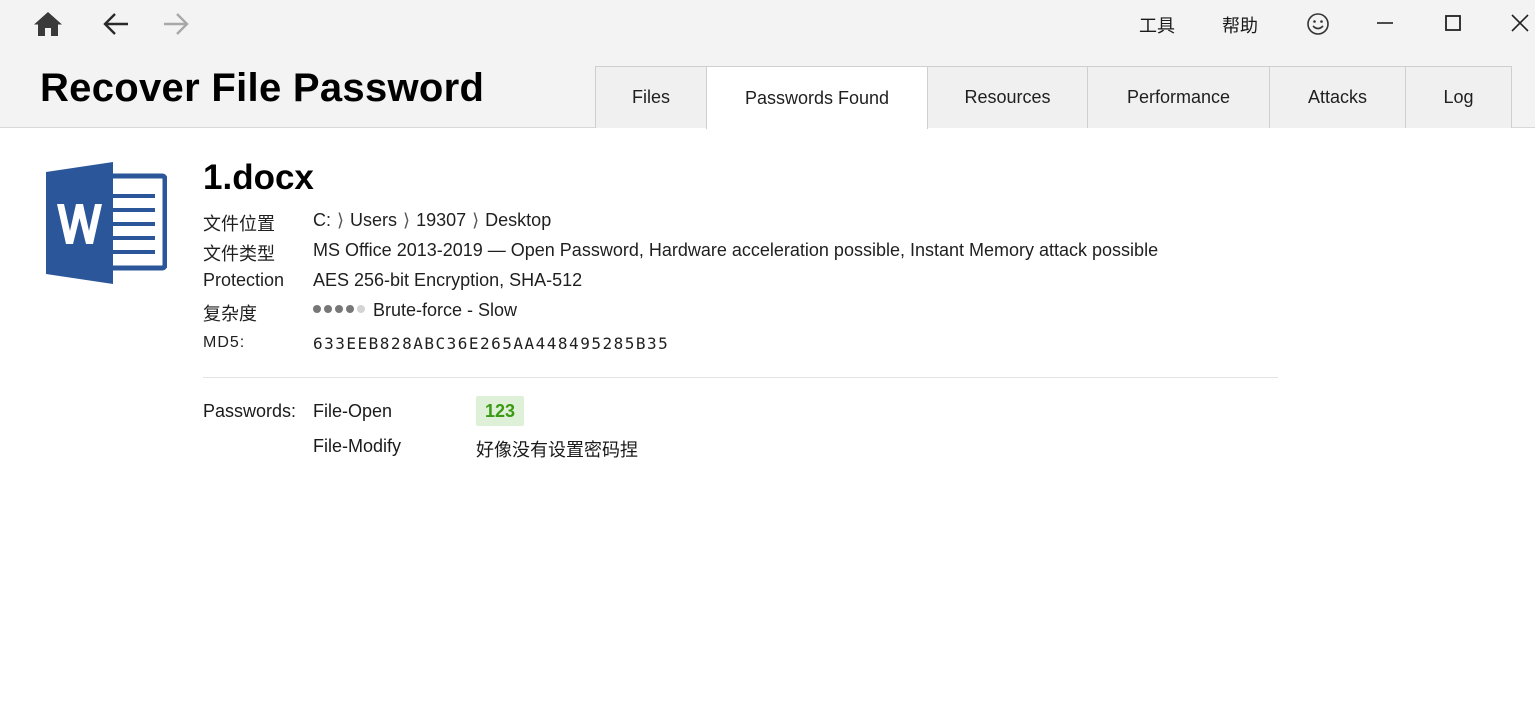 This screenshot has height=722, width=1535. I want to click on word-document-icon, so click(106, 223).